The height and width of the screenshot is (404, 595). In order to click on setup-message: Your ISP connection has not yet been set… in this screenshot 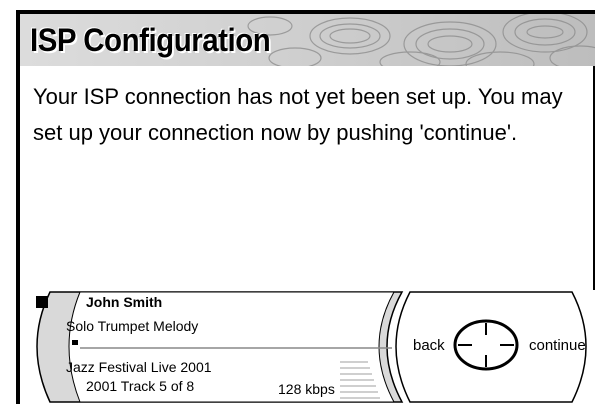, I will do `click(298, 114)`.